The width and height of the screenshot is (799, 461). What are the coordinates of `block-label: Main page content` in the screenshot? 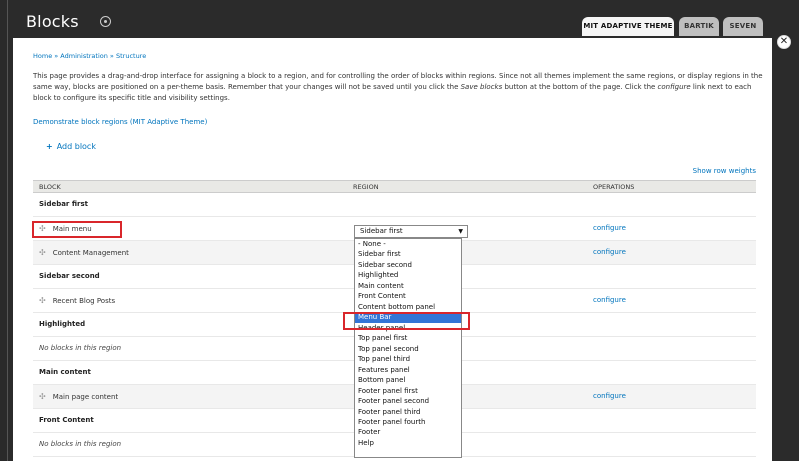 It's located at (85, 397).